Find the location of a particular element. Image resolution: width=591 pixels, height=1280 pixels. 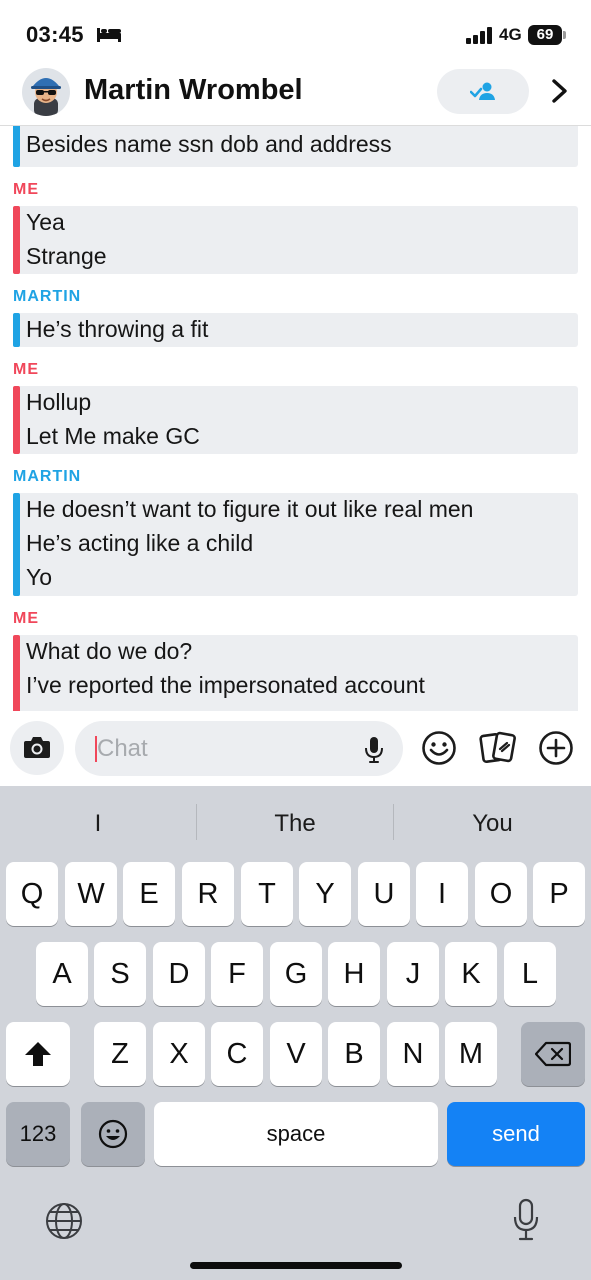

dictation-icon is located at coordinates (526, 1220).